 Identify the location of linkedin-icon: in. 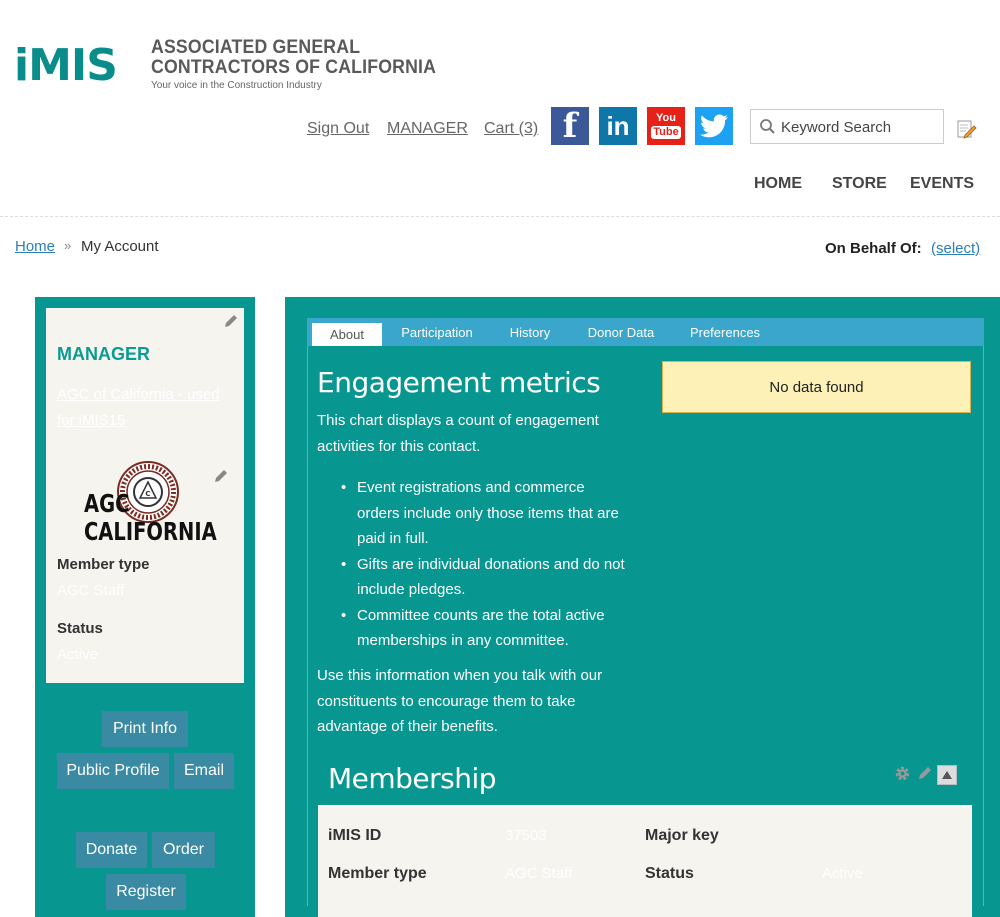
(618, 126).